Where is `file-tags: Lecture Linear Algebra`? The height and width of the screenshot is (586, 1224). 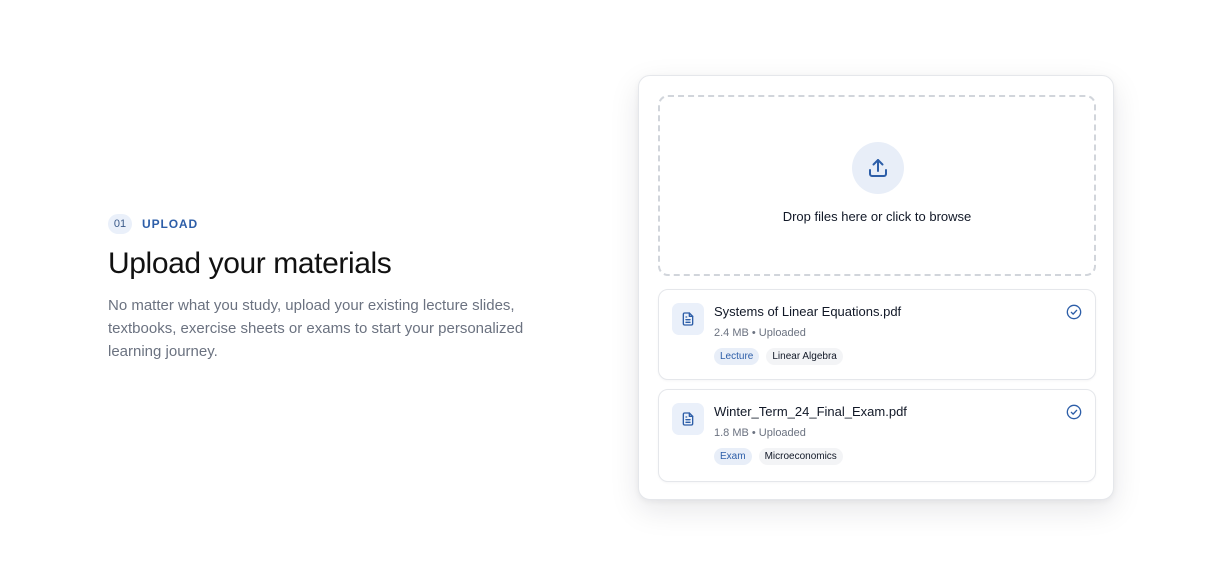
file-tags: Lecture Linear Algebra is located at coordinates (778, 356).